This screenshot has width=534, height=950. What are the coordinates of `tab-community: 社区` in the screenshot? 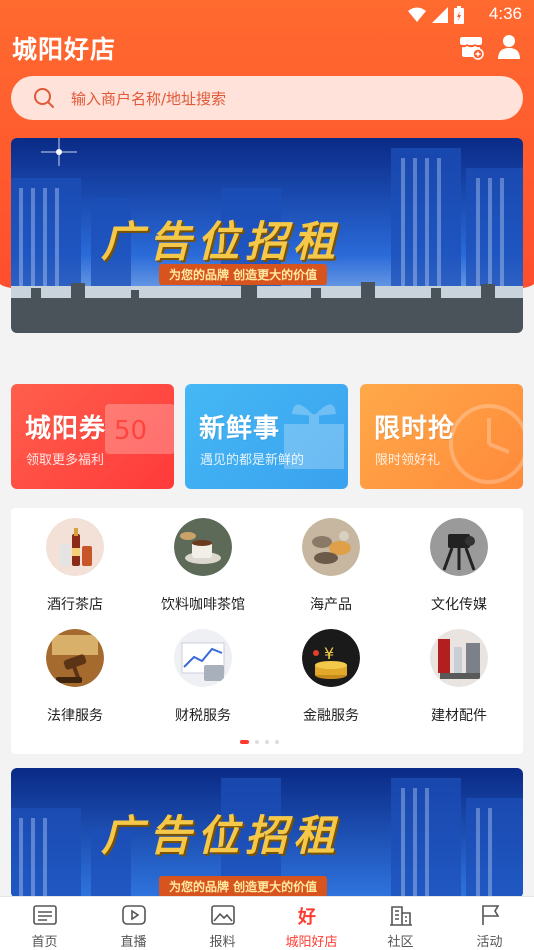 It's located at (400, 923).